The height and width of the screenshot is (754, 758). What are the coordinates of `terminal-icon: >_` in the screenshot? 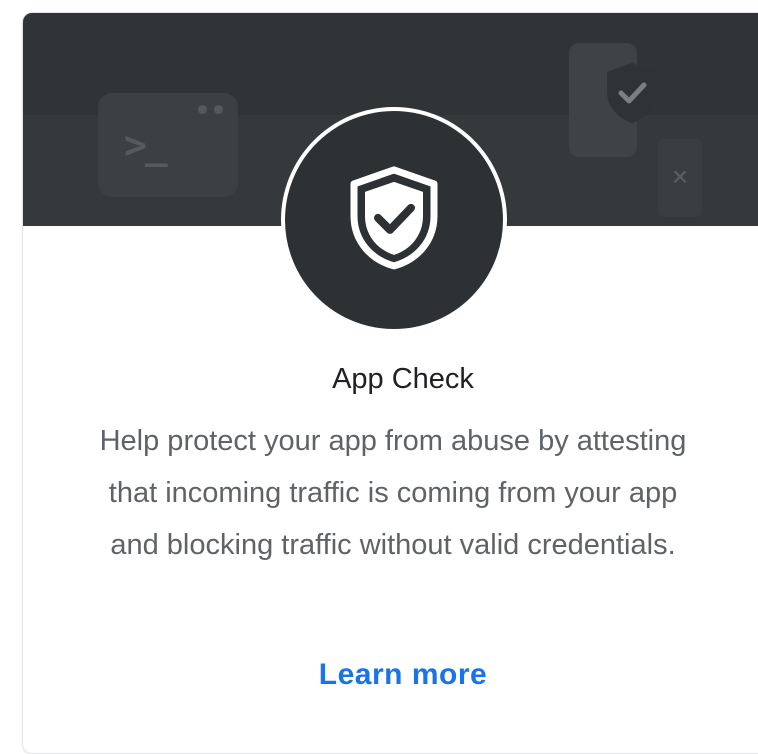 It's located at (168, 145).